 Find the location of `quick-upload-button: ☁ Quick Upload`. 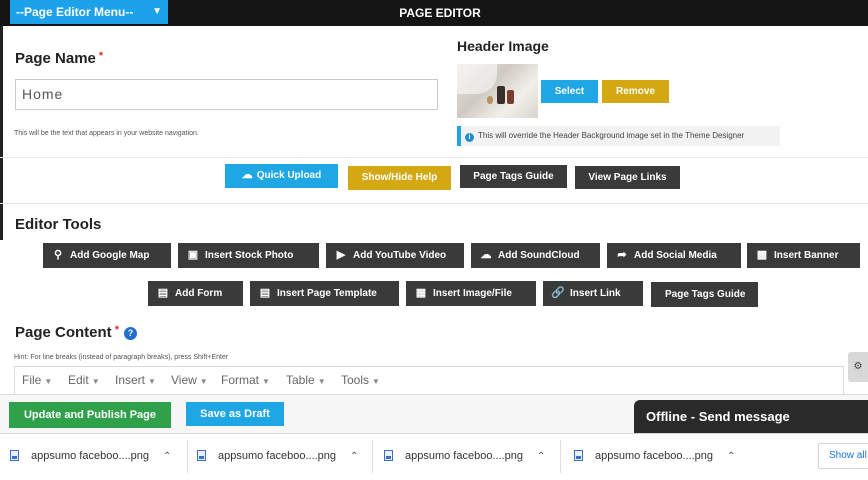

quick-upload-button: ☁ Quick Upload is located at coordinates (281, 176).